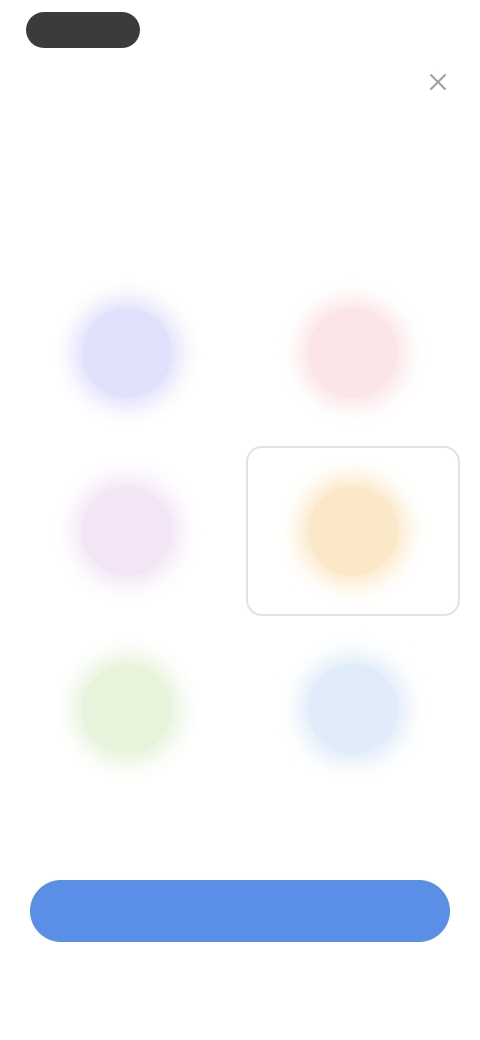 This screenshot has height=1040, width=480. I want to click on close-button, so click(438, 84).